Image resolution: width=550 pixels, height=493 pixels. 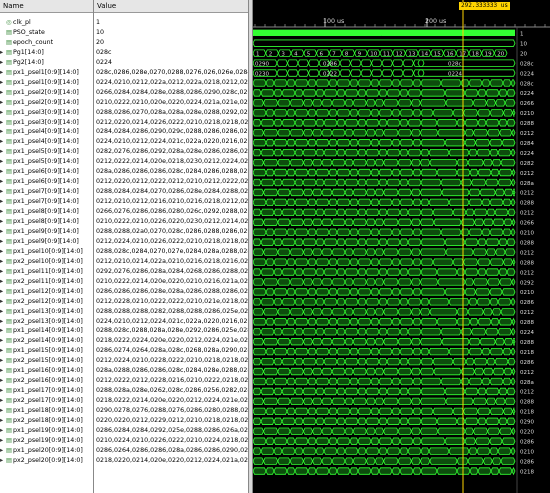 I want to click on cursor-value-label: 0286, so click(x=527, y=442).